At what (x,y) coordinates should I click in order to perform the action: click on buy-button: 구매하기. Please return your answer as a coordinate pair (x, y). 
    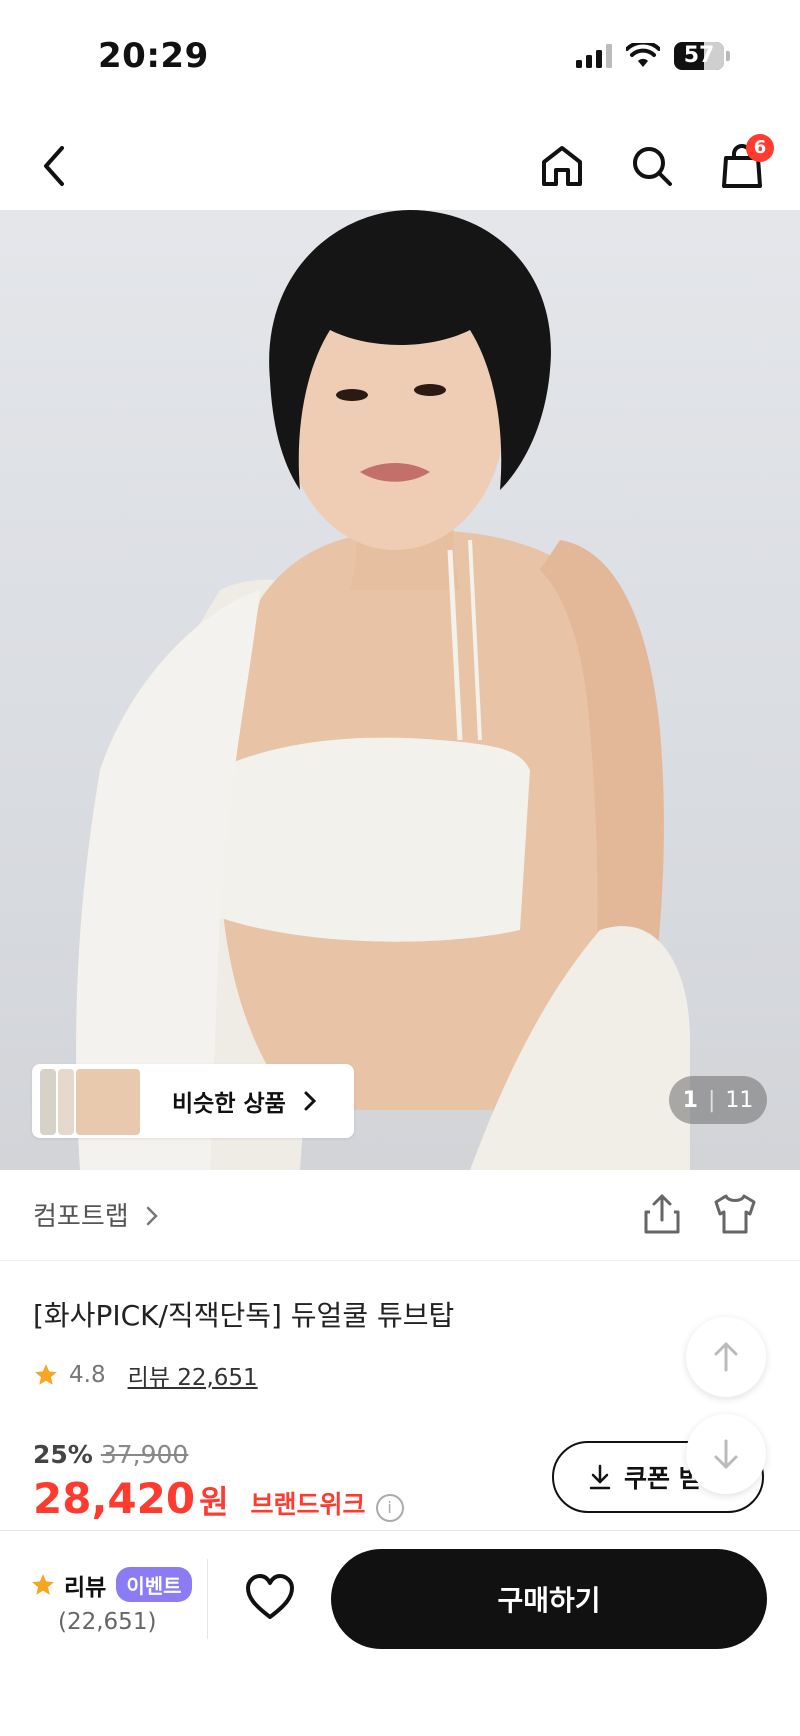
    Looking at the image, I should click on (549, 1599).